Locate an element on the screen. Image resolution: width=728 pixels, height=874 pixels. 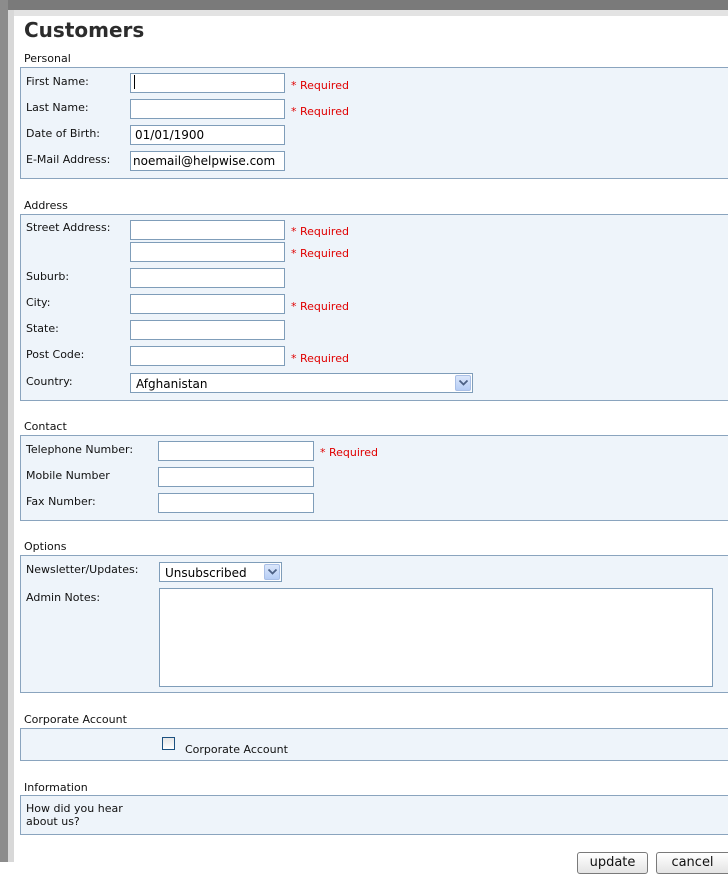
suburb-label: Suburb: is located at coordinates (48, 276).